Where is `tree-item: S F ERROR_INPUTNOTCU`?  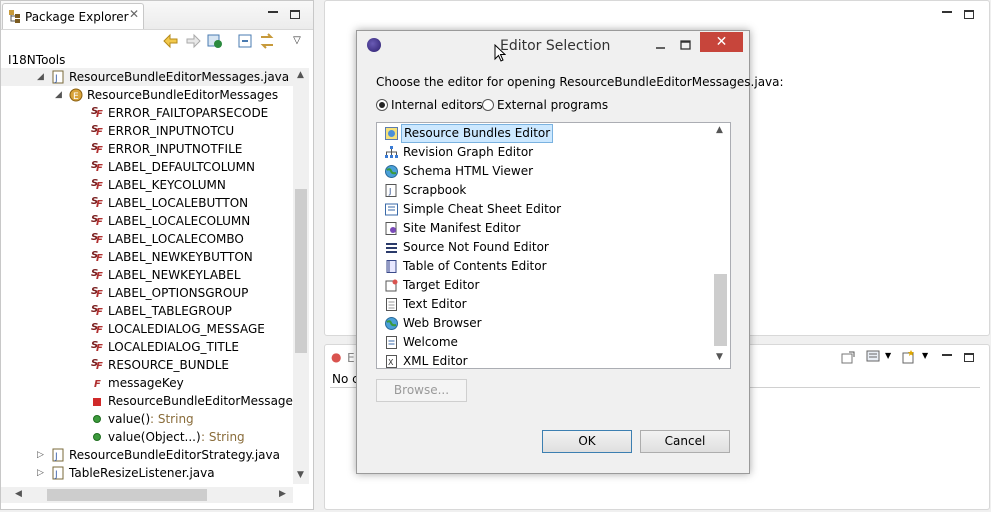 tree-item: S F ERROR_INPUTNOTCU is located at coordinates (147, 131).